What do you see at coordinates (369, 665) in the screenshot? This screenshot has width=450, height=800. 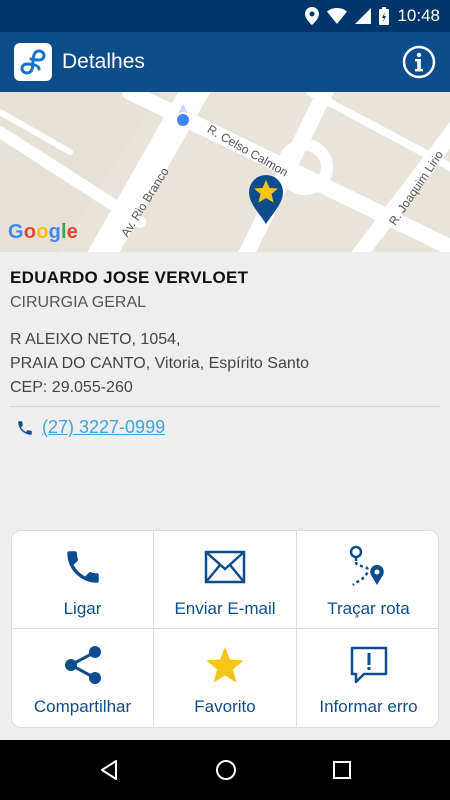 I see `report-icon` at bounding box center [369, 665].